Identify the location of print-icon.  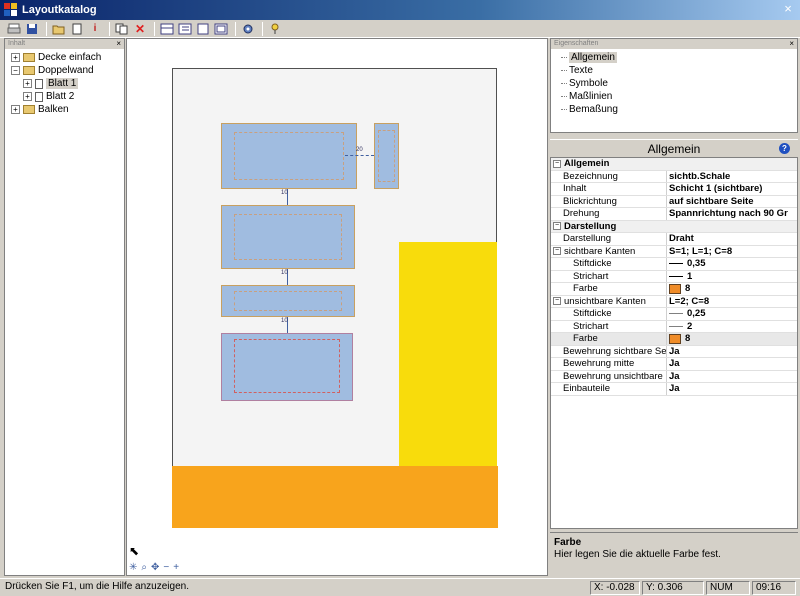
(14, 29).